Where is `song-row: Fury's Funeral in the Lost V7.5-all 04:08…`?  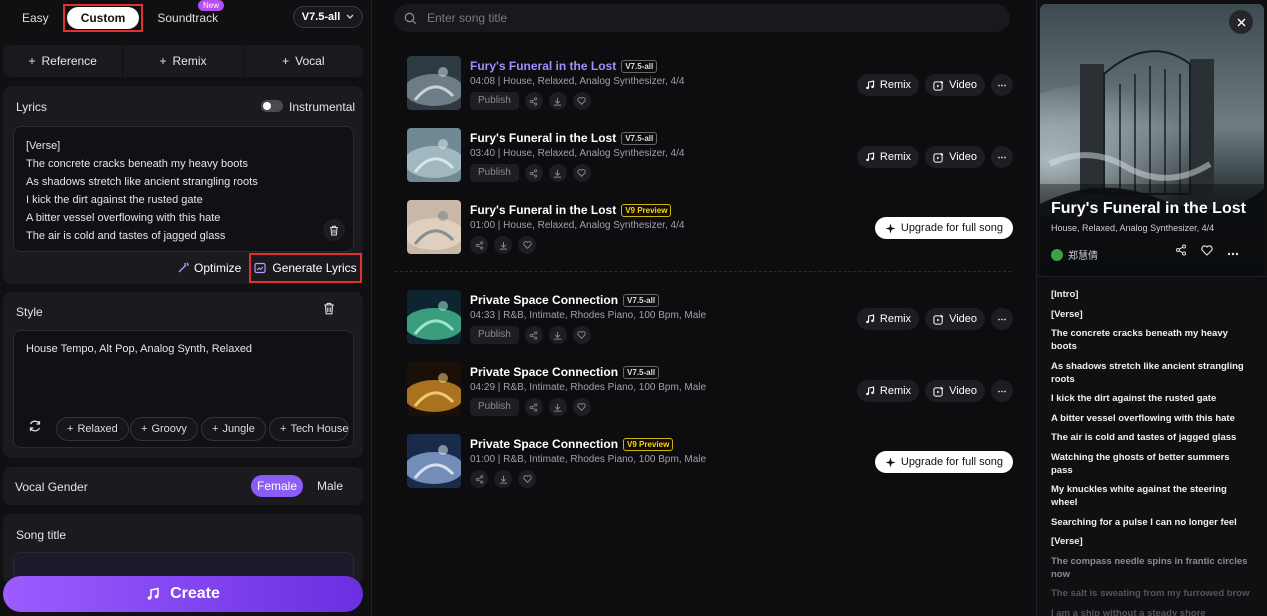
song-row: Fury's Funeral in the Lost V7.5-all 04:08… is located at coordinates (710, 84).